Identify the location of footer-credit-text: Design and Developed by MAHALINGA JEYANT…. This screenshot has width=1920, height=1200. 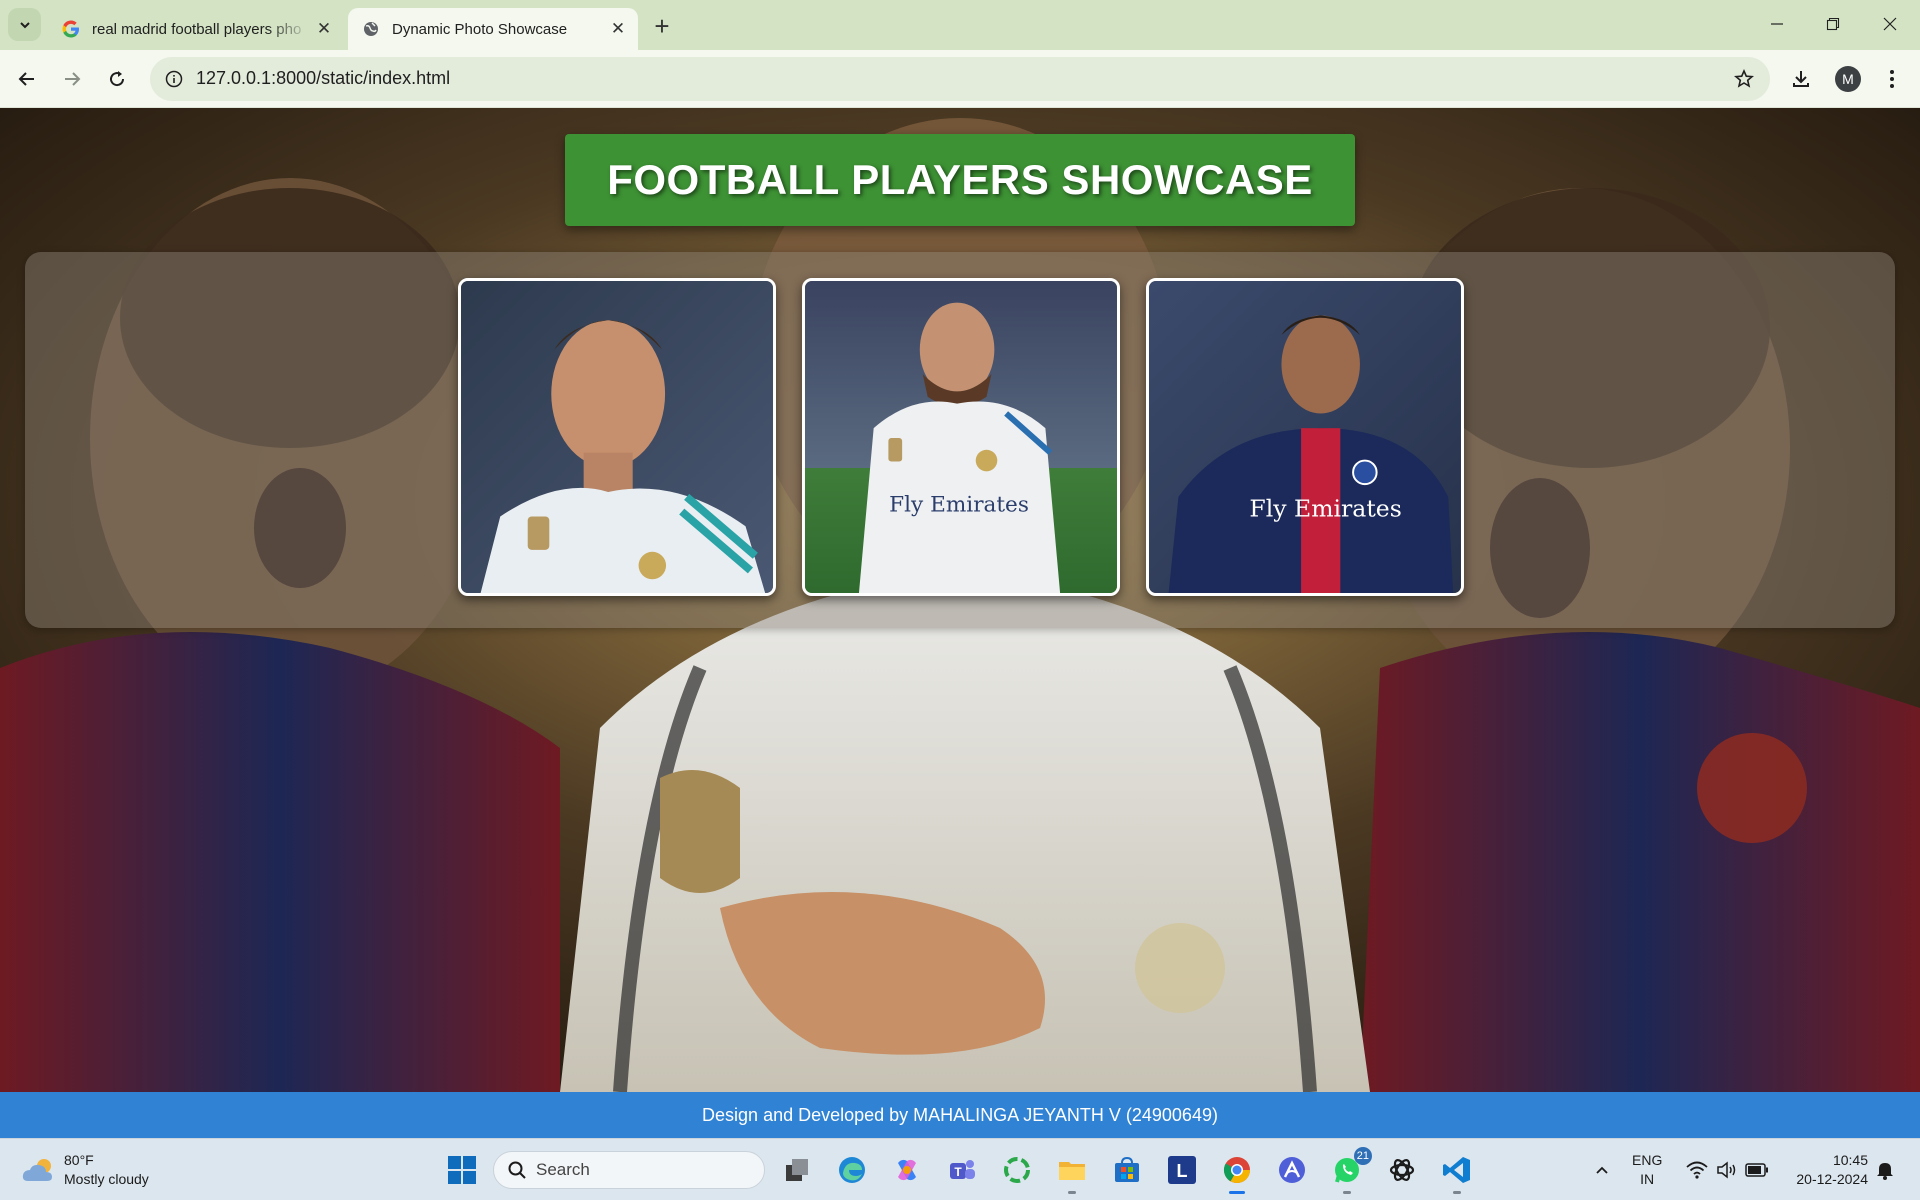
(960, 1114).